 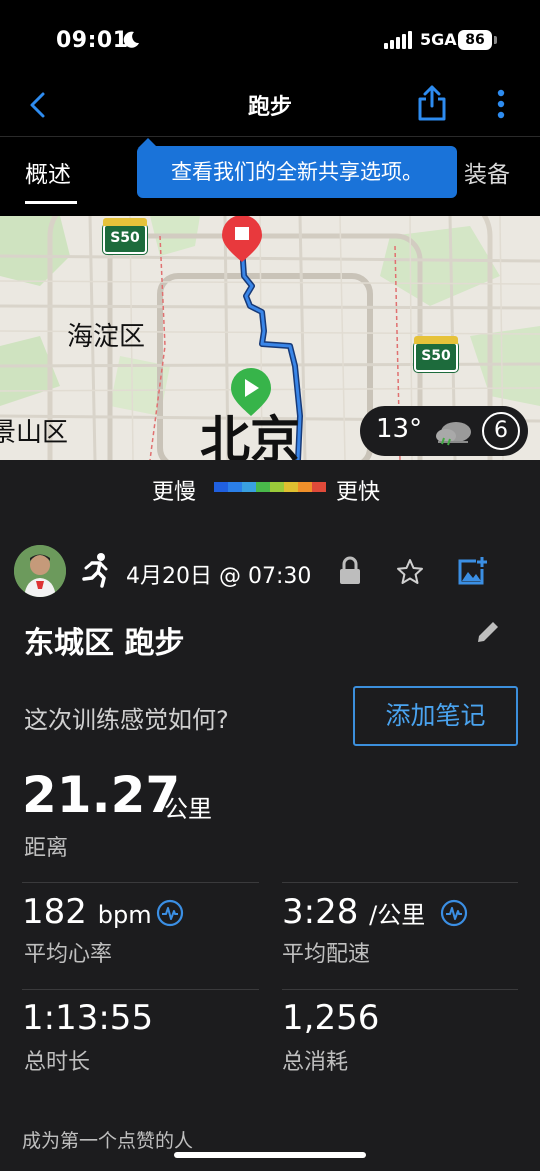 What do you see at coordinates (501, 104) in the screenshot?
I see `more-options-icon` at bounding box center [501, 104].